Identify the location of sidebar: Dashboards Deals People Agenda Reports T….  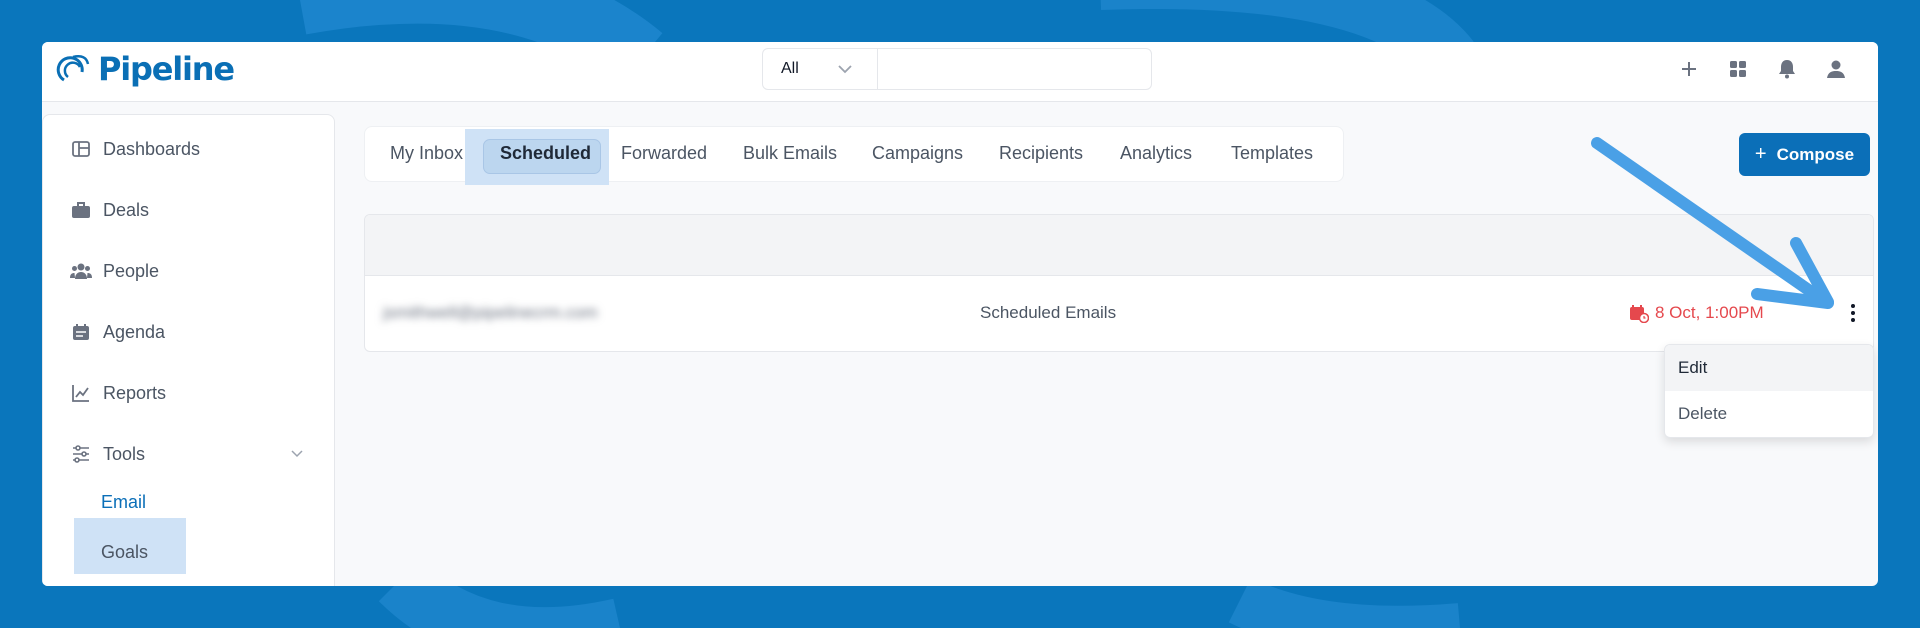
(188, 350).